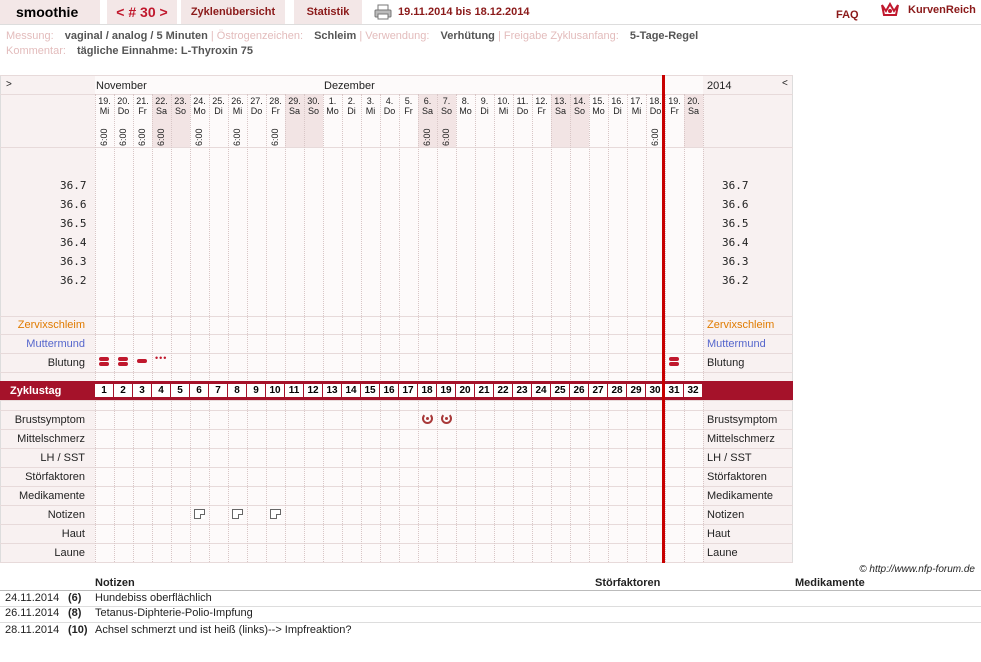 The image size is (981, 662). What do you see at coordinates (104, 390) in the screenshot?
I see `cycle-day-cell: 1` at bounding box center [104, 390].